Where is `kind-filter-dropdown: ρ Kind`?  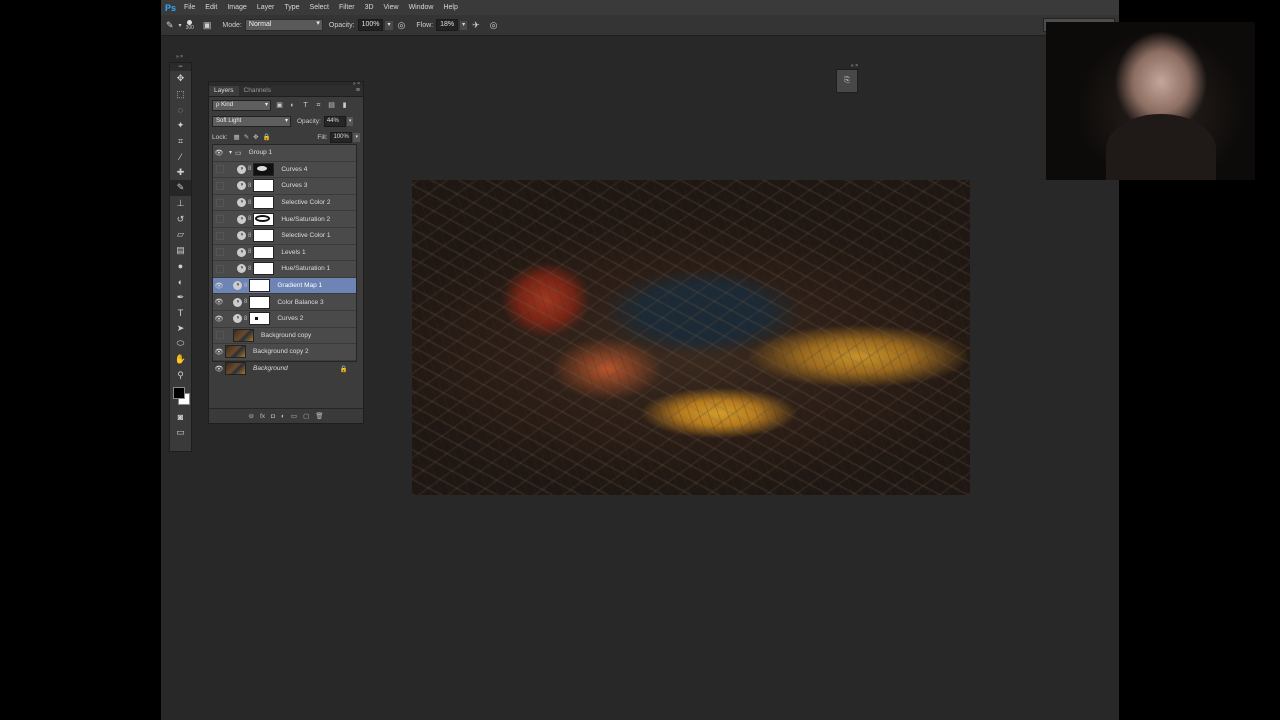 kind-filter-dropdown: ρ Kind is located at coordinates (241, 105).